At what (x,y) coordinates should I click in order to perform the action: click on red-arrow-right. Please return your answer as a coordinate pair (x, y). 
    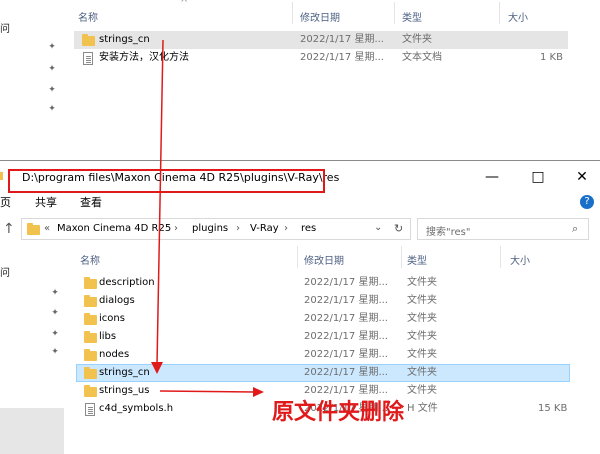
    Looking at the image, I should click on (211, 392).